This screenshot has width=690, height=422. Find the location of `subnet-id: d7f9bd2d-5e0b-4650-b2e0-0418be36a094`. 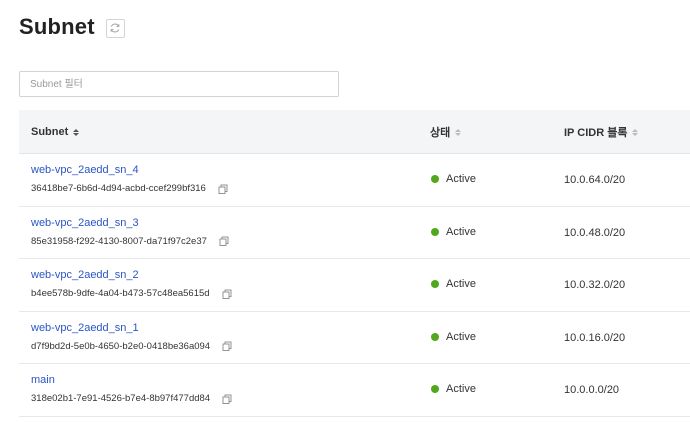

subnet-id: d7f9bd2d-5e0b-4650-b2e0-0418be36a094 is located at coordinates (131, 346).